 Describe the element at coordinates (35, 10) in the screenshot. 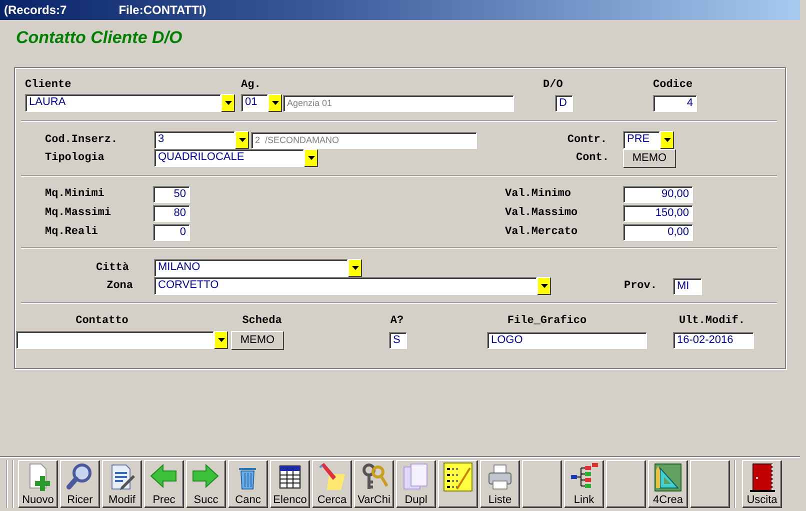

I see `window-title: (Records:7` at that location.